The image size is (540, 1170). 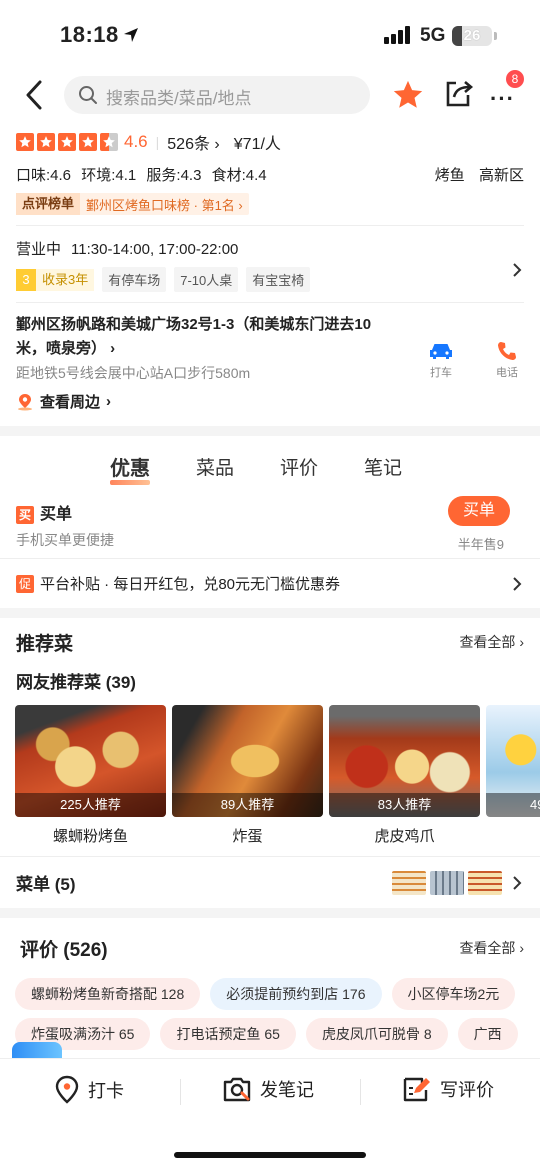 What do you see at coordinates (37, 1050) in the screenshot?
I see `reviewer-avatar` at bounding box center [37, 1050].